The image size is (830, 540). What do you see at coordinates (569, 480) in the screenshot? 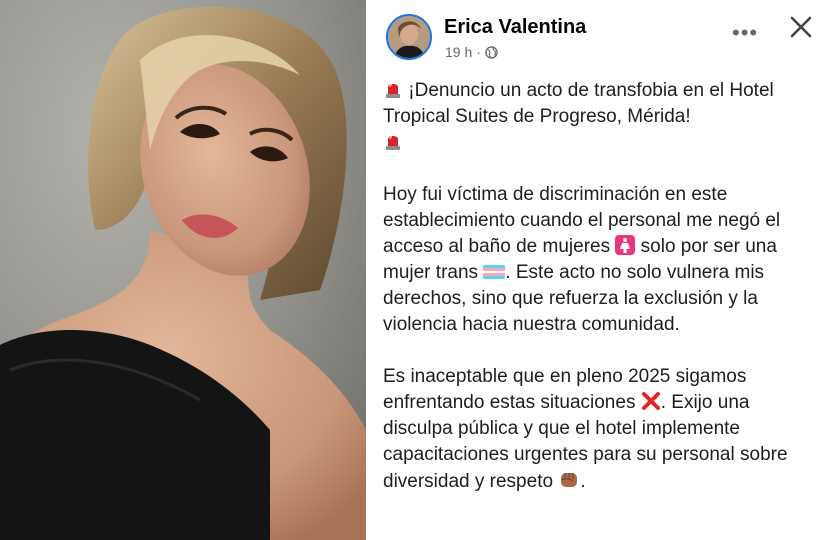
I see `raised-fist-icon` at bounding box center [569, 480].